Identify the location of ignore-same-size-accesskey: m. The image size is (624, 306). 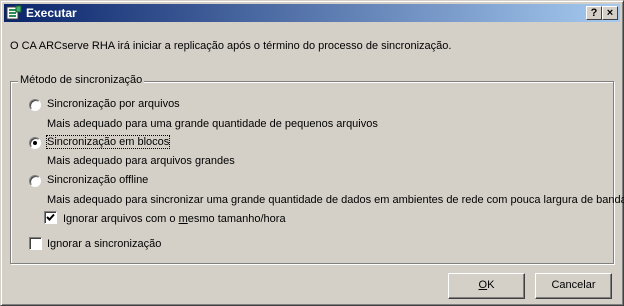
(183, 219).